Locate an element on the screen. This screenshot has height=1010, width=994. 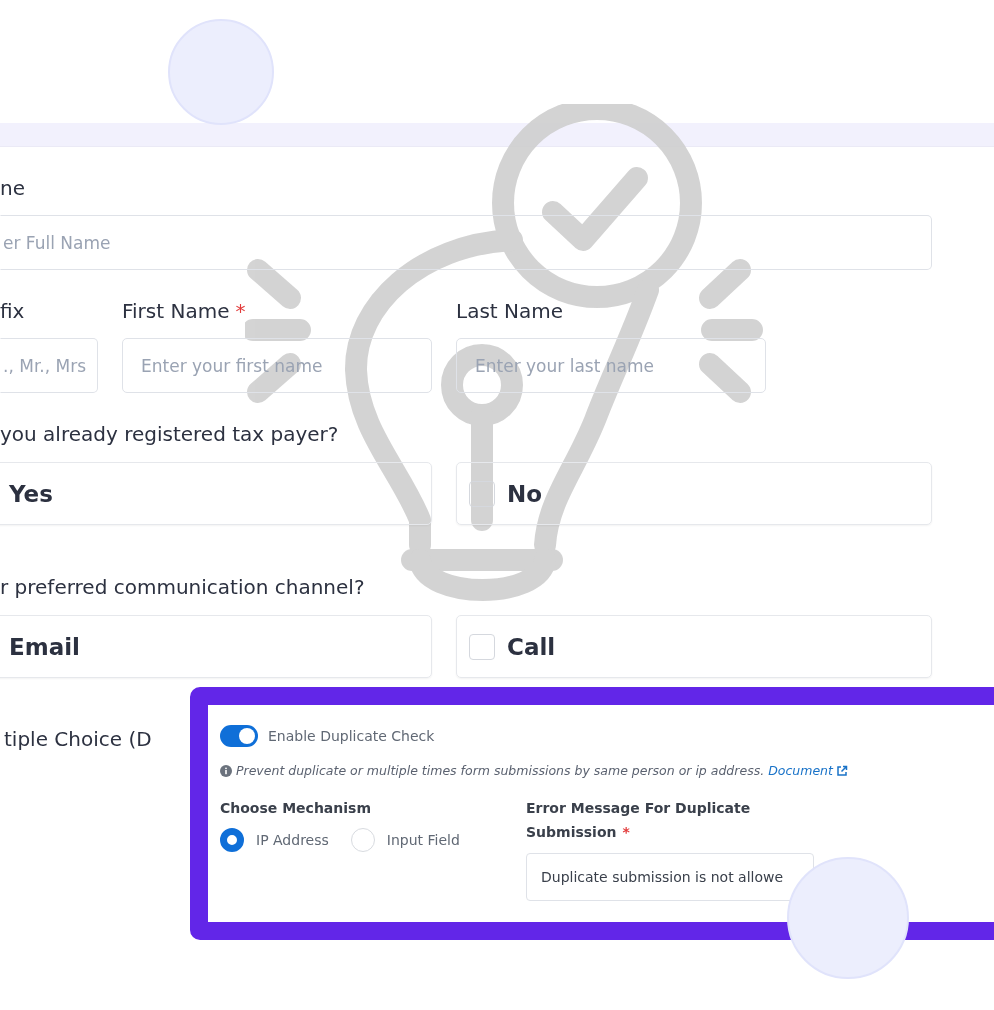
name-field: Enter your first name is located at coordinates (277, 365).